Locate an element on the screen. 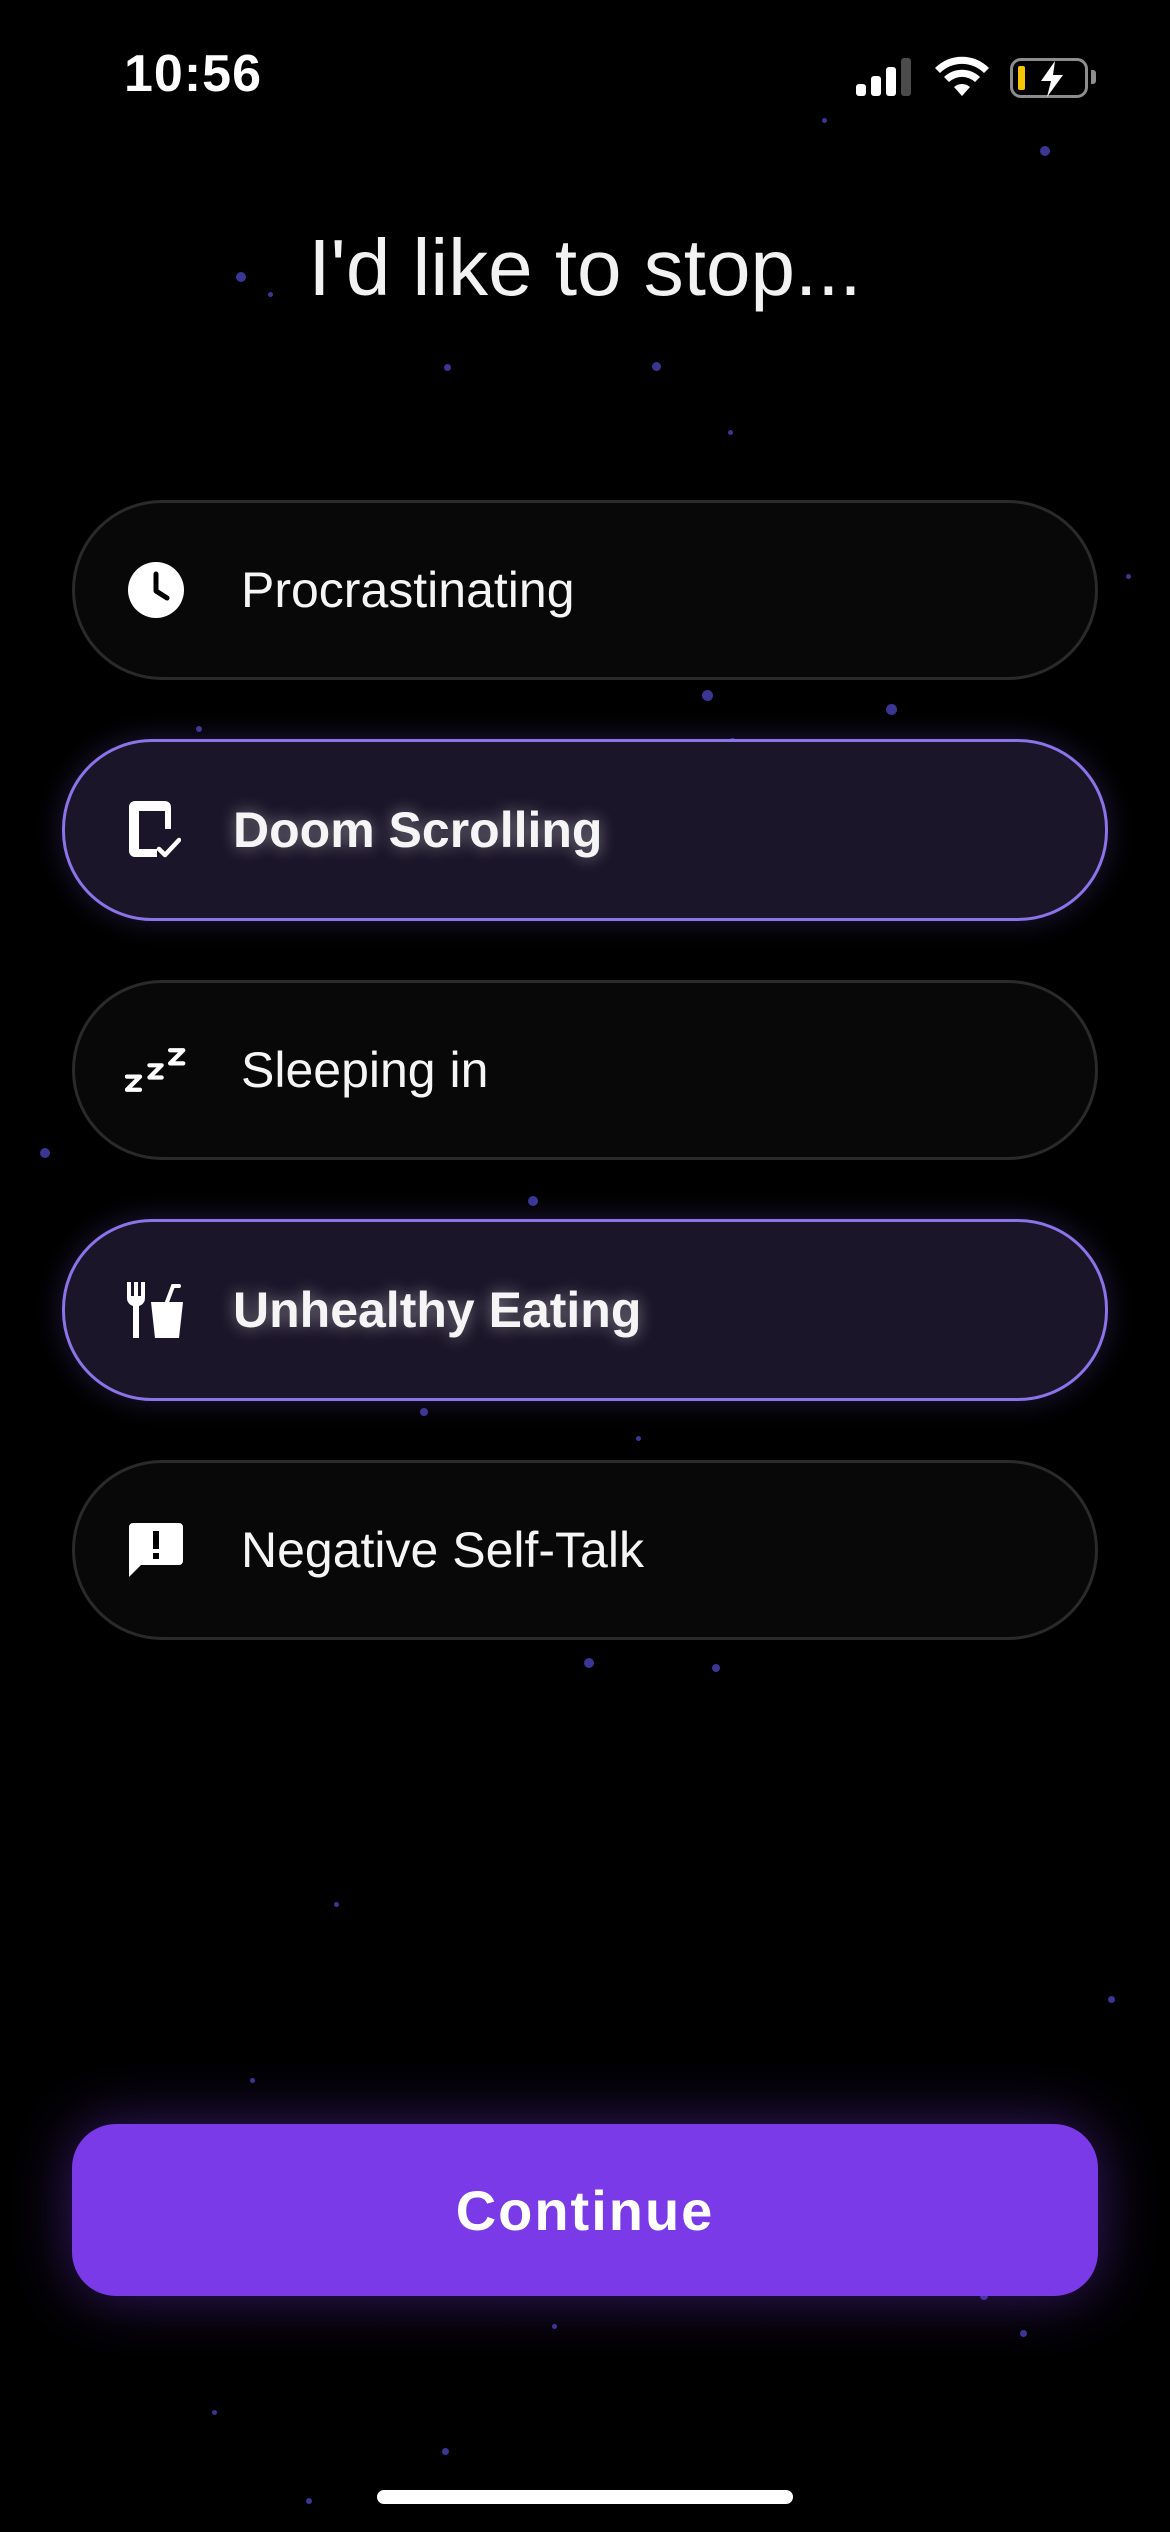 The image size is (1170, 2532). option-doom-scrolling: Doom Scrolling is located at coordinates (585, 830).